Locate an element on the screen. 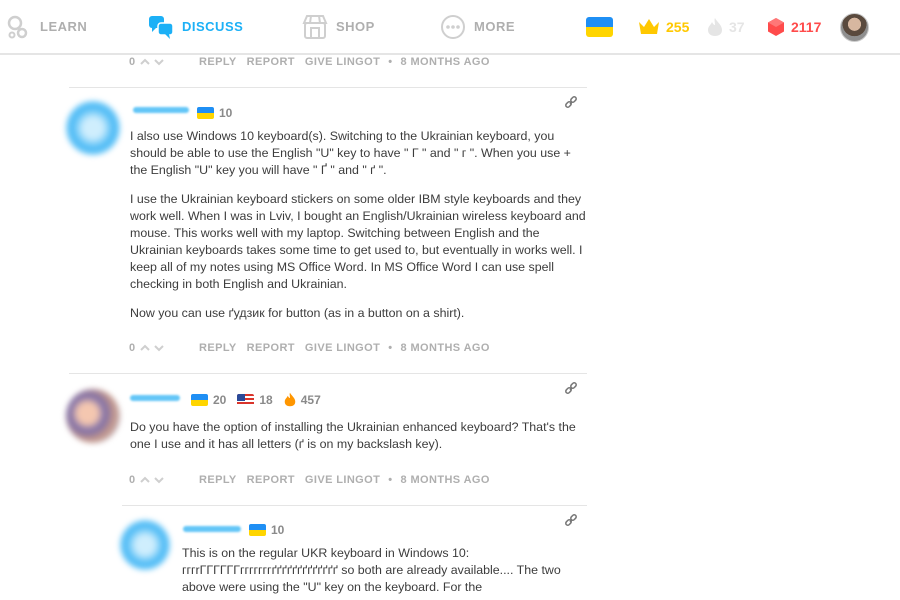  course-flag-button is located at coordinates (599, 26).